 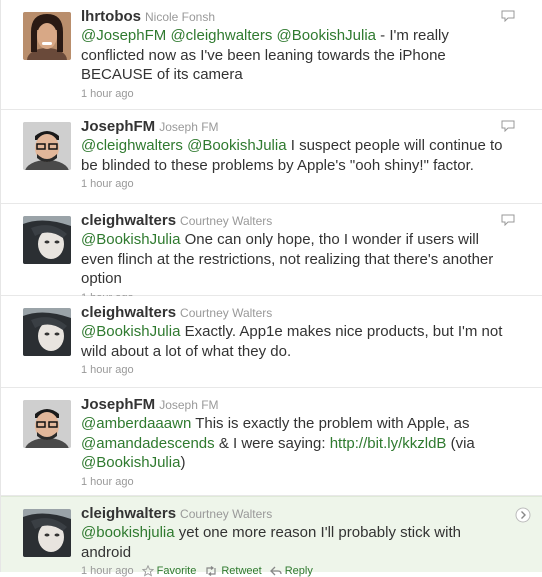 What do you see at coordinates (180, 17) in the screenshot?
I see `full-name: Nicole Fonsh` at bounding box center [180, 17].